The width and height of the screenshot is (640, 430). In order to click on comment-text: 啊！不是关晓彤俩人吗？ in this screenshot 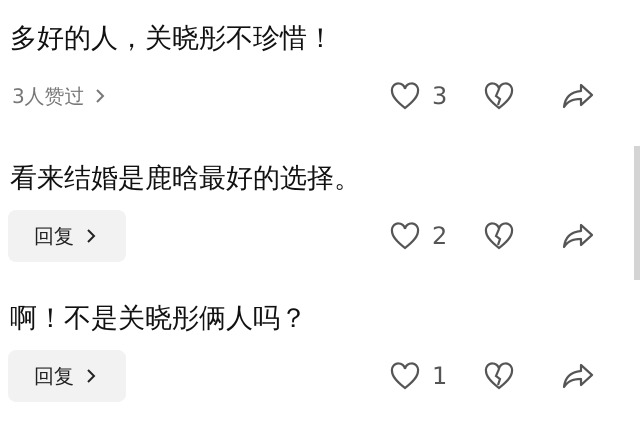, I will do `click(159, 319)`.